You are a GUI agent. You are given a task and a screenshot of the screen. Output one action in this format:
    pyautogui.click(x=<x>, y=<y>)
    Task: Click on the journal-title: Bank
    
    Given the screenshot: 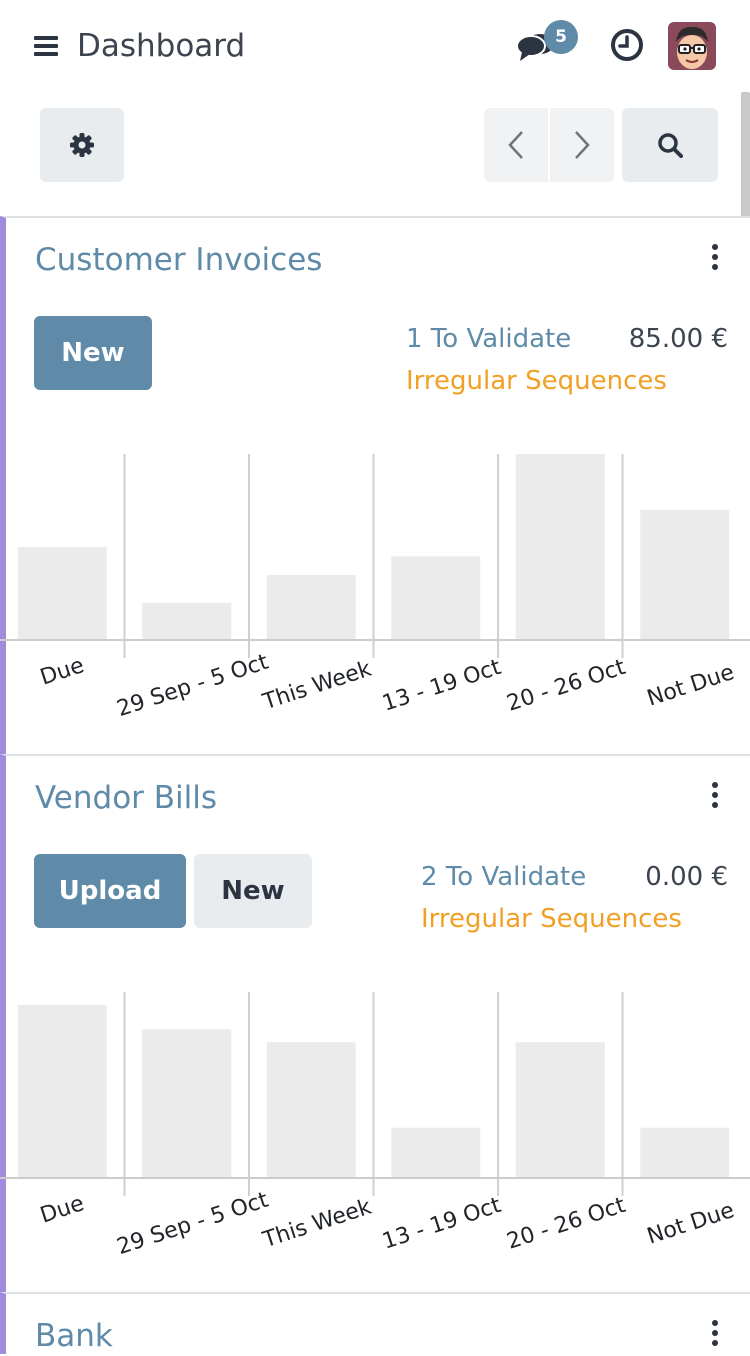 What is the action you would take?
    pyautogui.click(x=74, y=1336)
    